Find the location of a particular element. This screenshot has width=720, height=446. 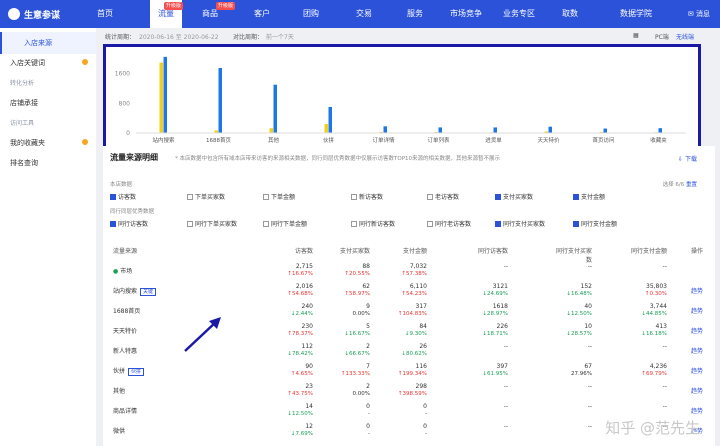

row-source-name: ● 市场 is located at coordinates (122, 270).